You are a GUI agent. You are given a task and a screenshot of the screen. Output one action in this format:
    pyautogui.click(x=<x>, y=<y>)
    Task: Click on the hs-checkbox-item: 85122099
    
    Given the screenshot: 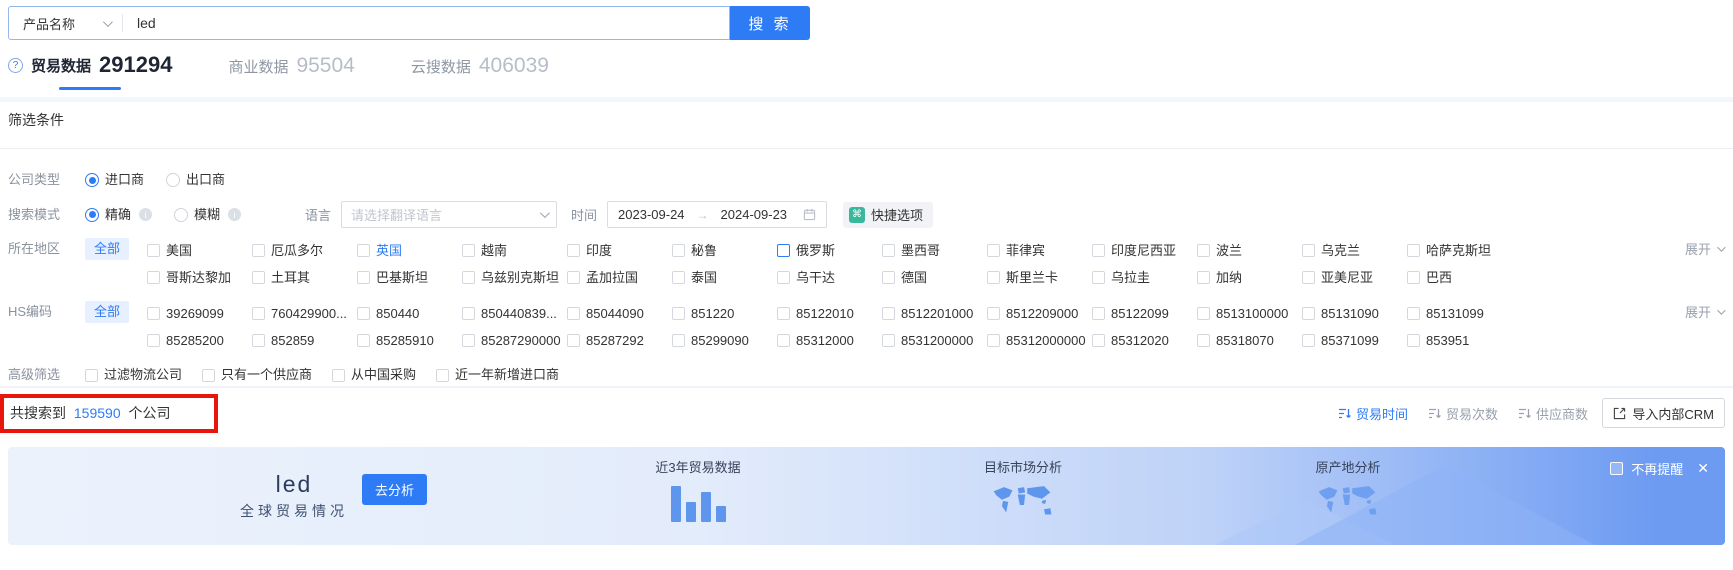 What is the action you would take?
    pyautogui.click(x=1144, y=313)
    